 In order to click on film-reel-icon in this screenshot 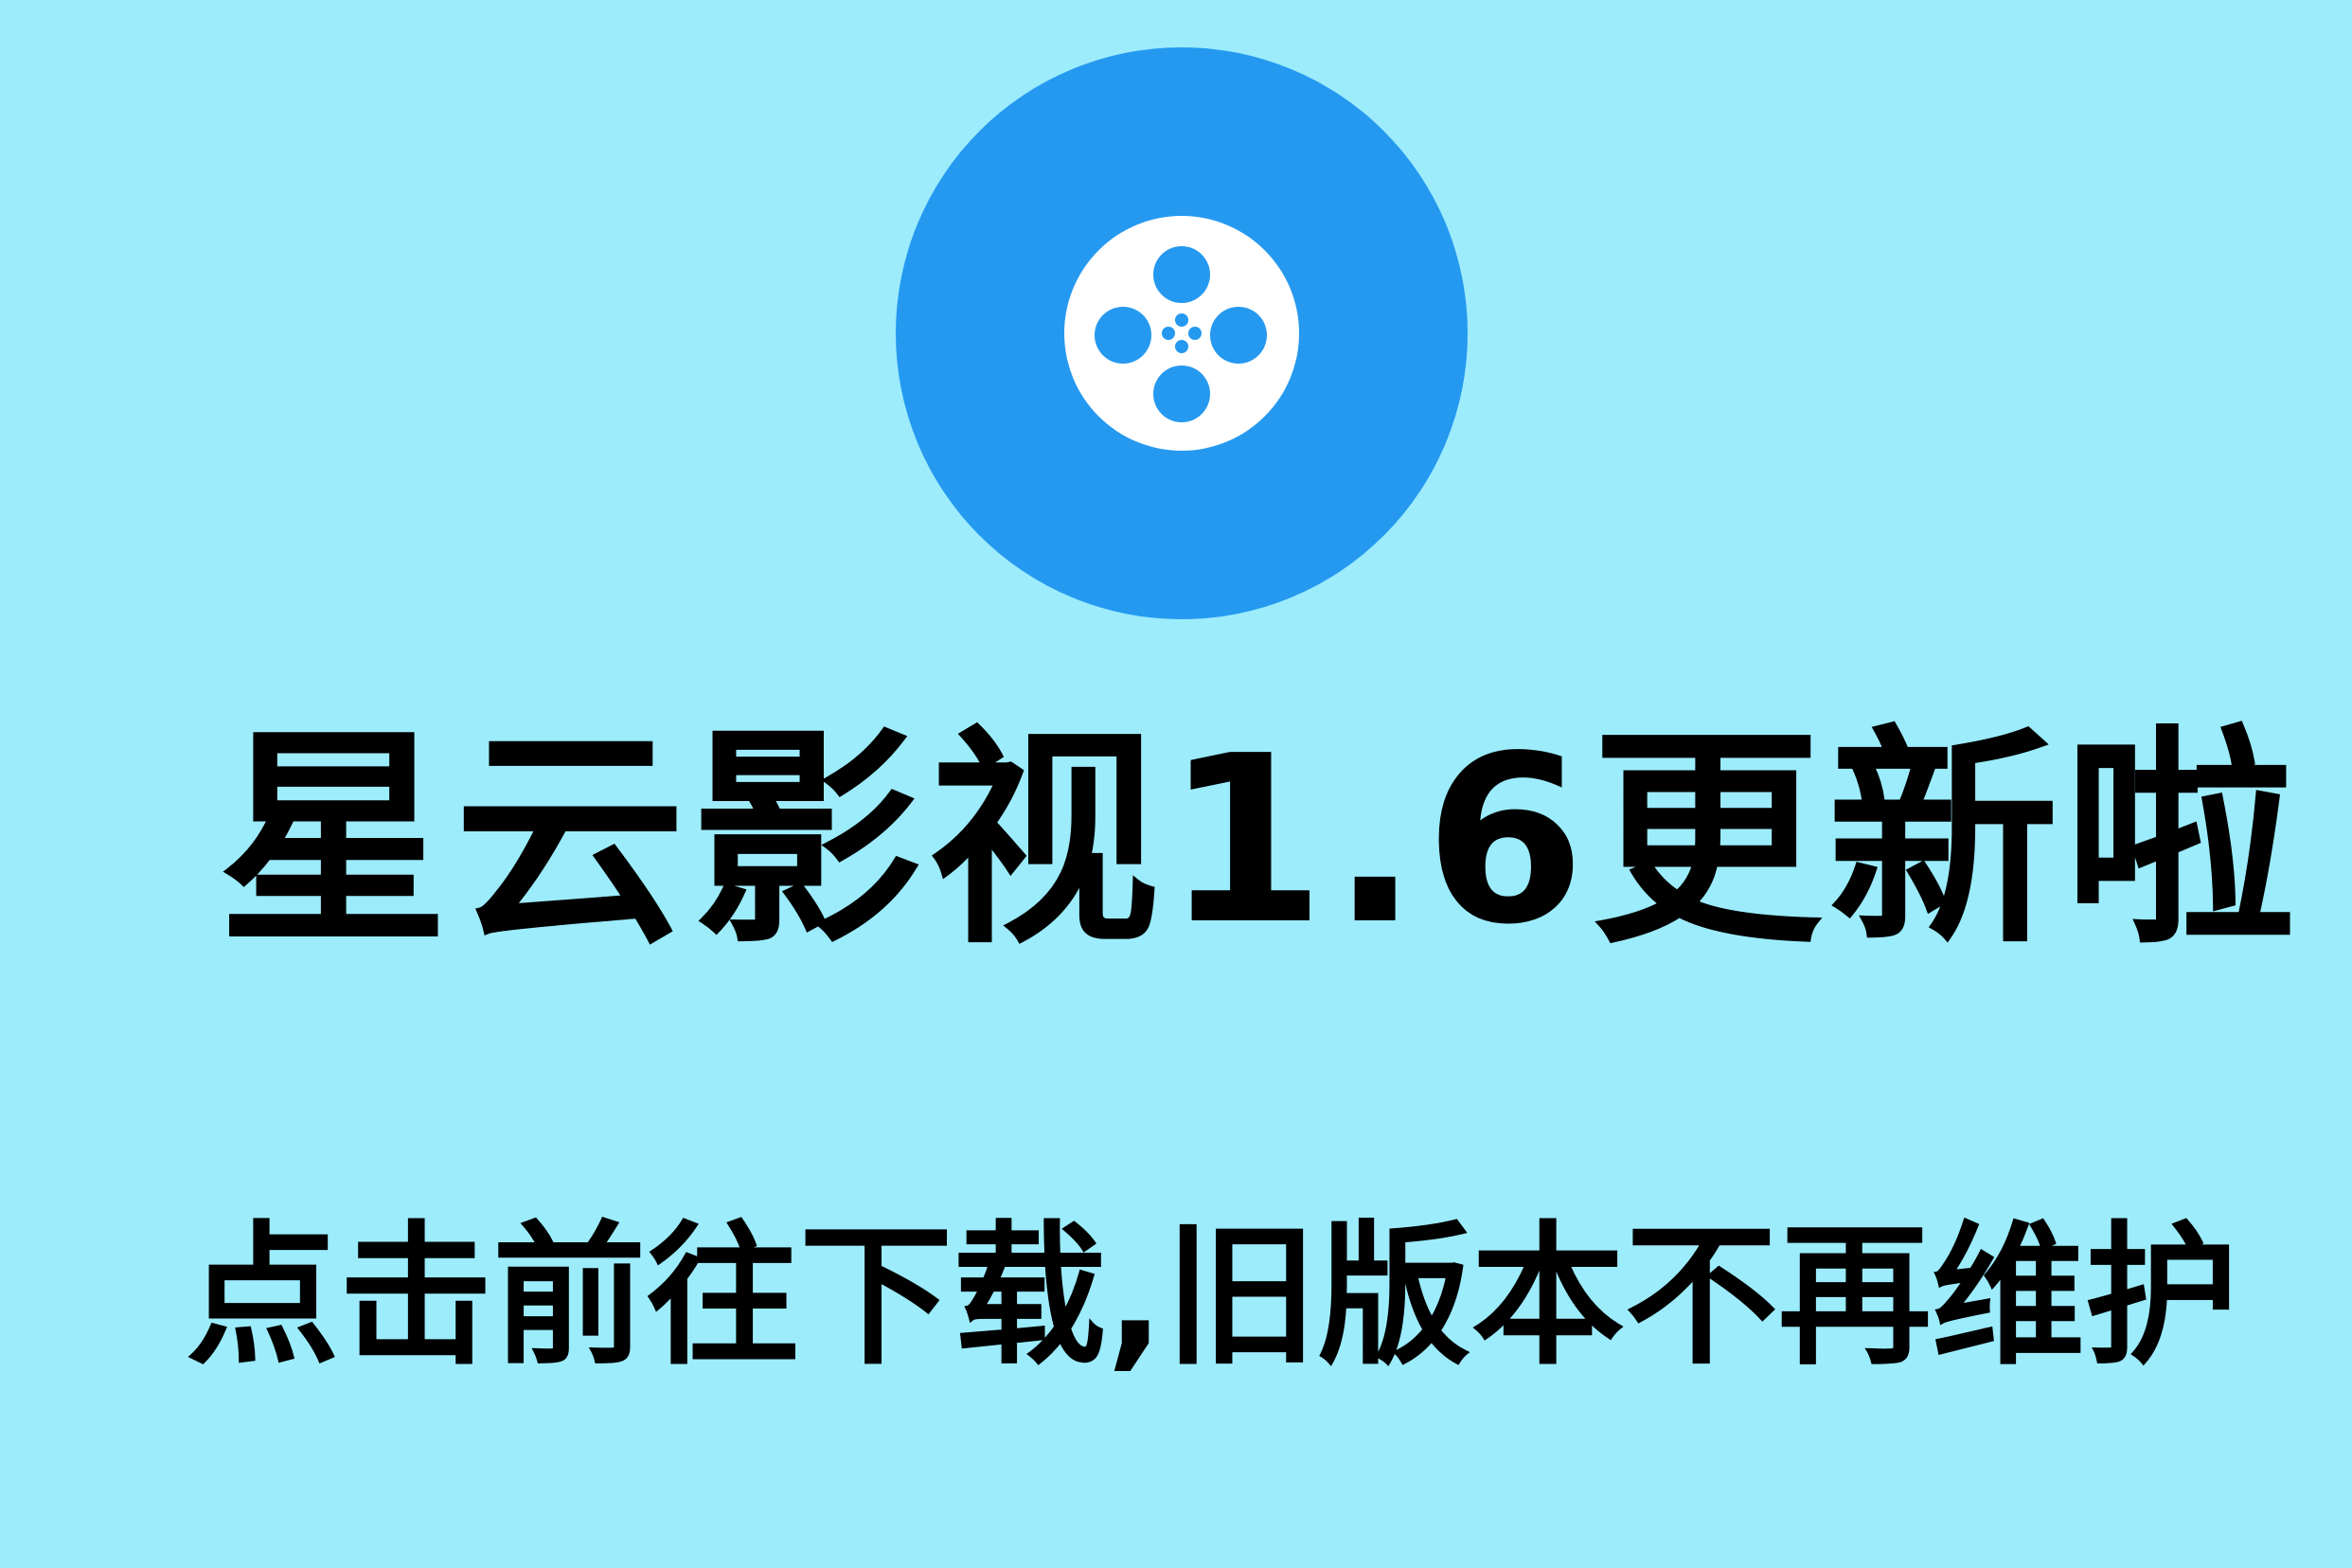, I will do `click(1181, 333)`.